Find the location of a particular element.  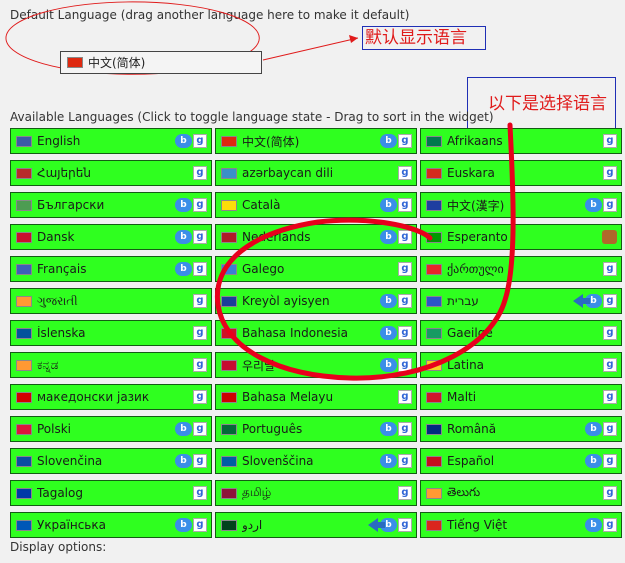

language-item: தமிழ் g is located at coordinates (316, 493).